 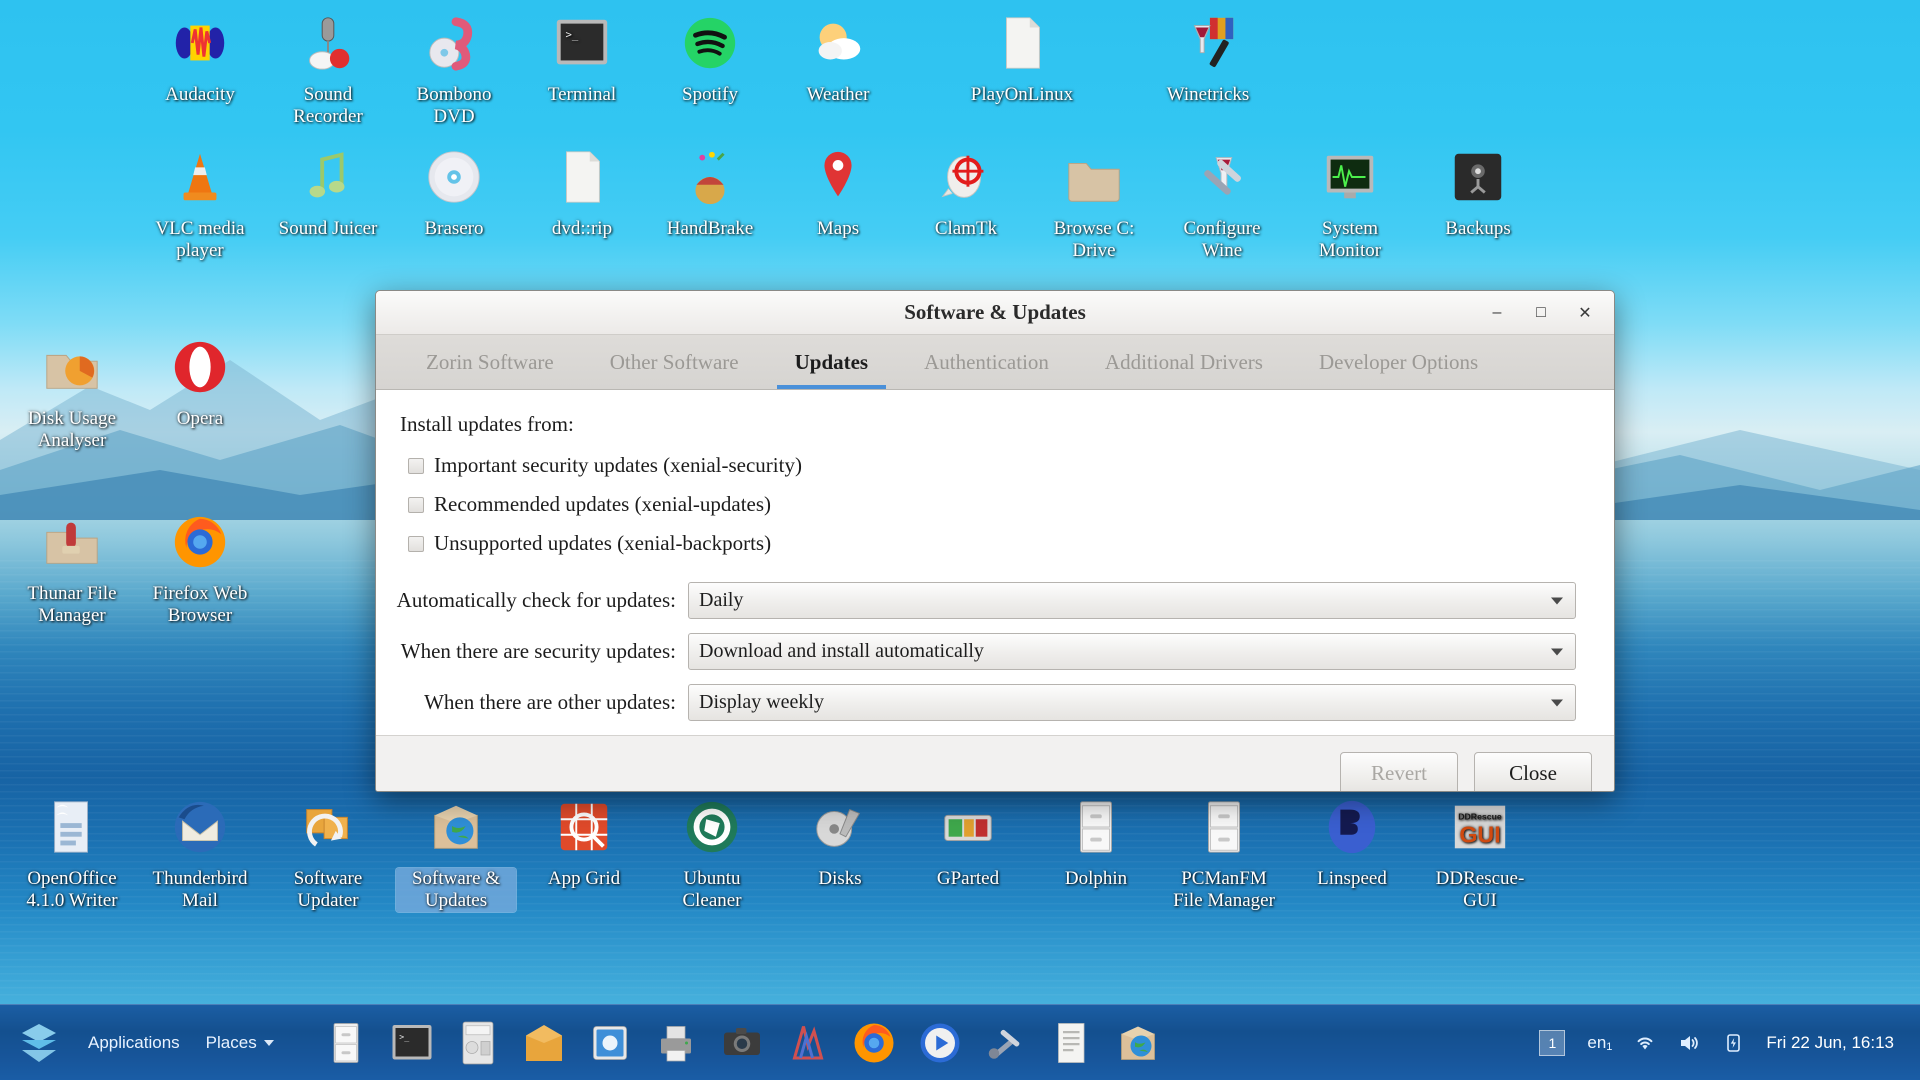 I want to click on desktop-icon-disk-usage: Disk Usage Analyser, so click(x=72, y=391).